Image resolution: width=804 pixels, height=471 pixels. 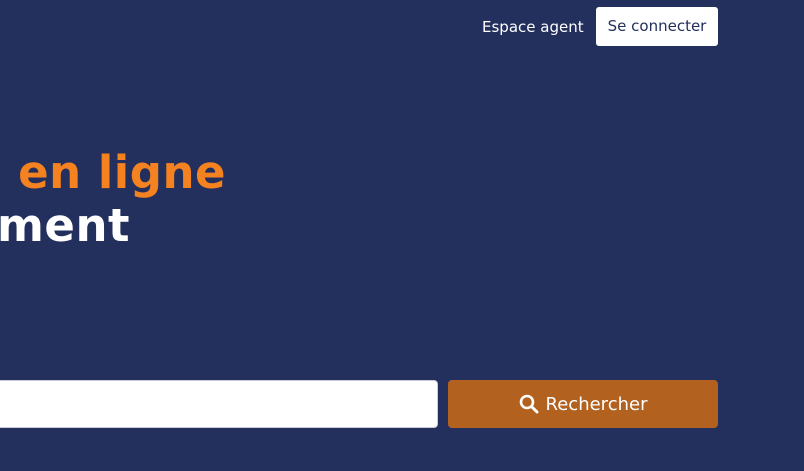 I want to click on agent-space-link: Espace agent, so click(x=533, y=27).